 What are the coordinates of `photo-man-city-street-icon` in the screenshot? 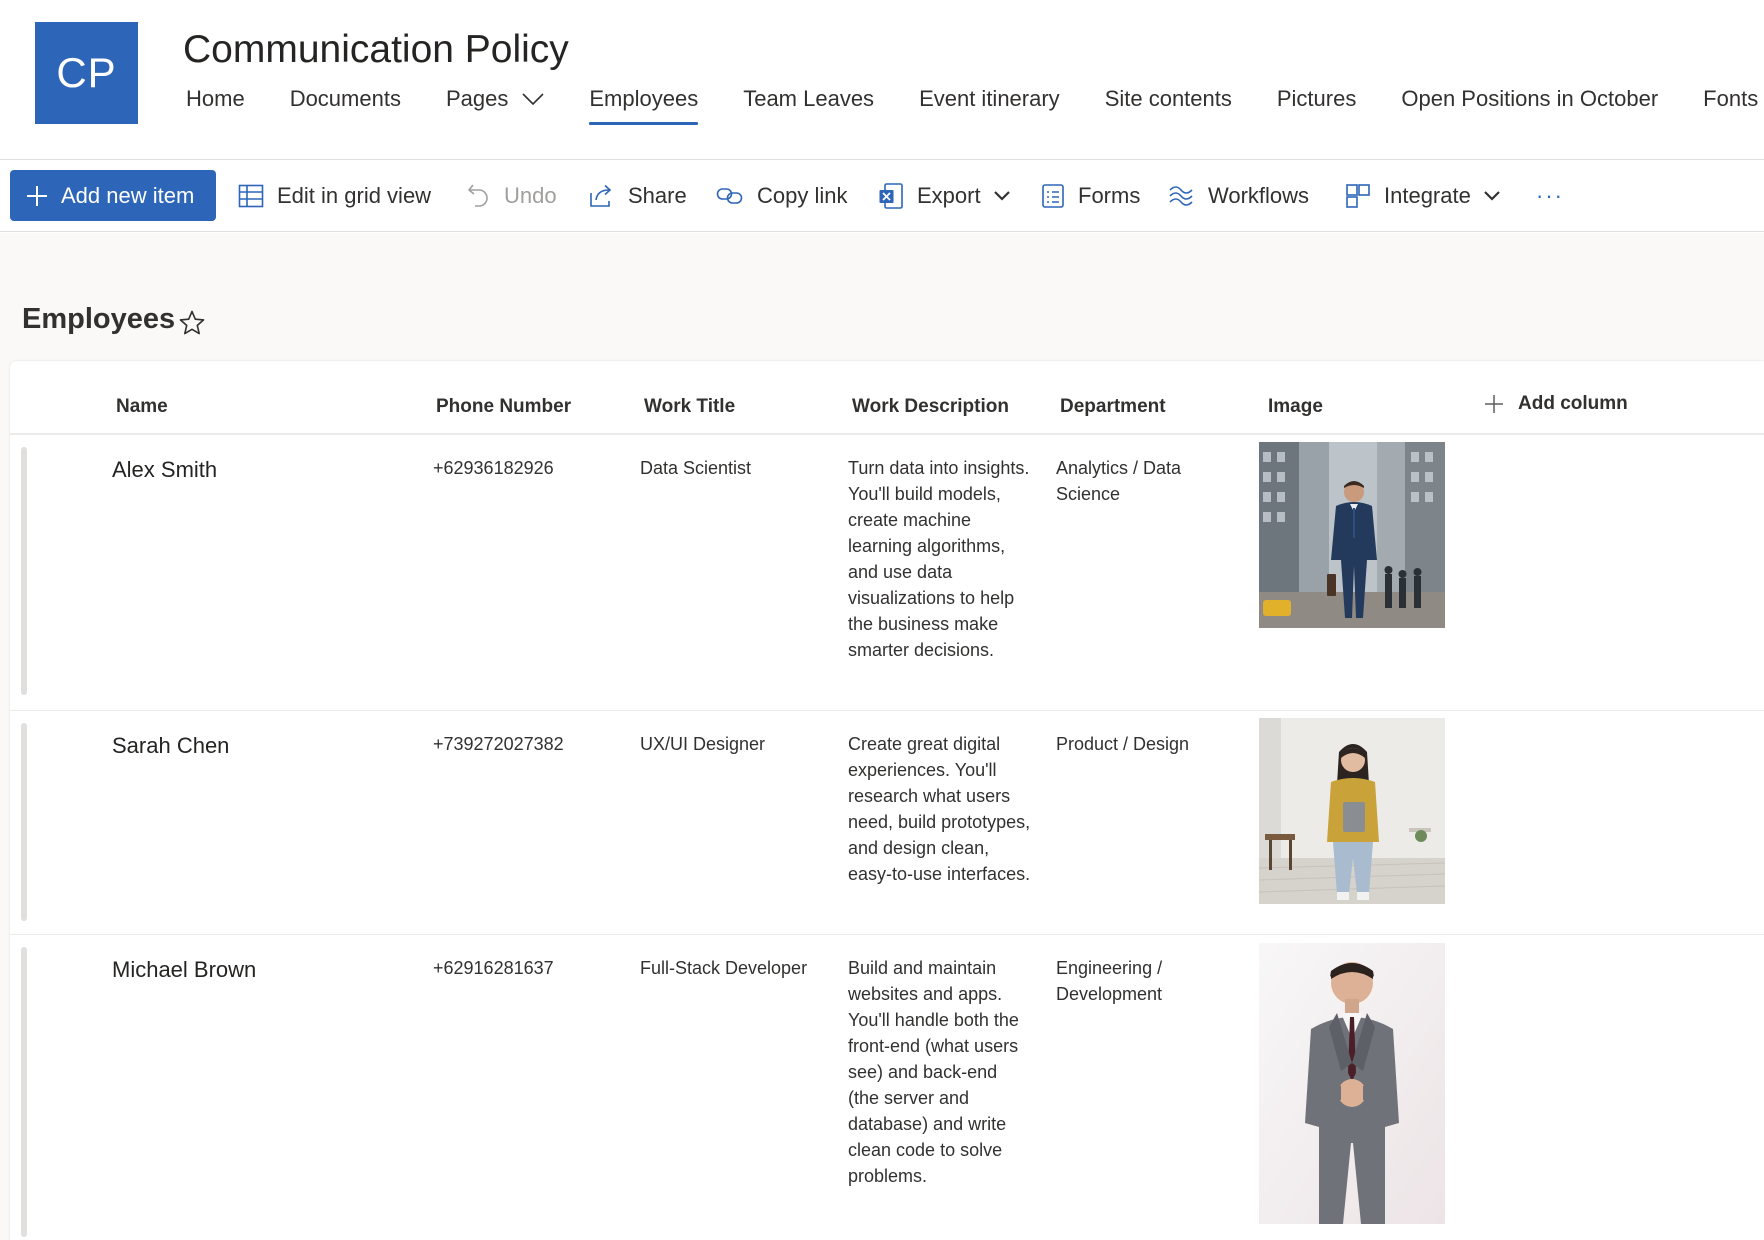 It's located at (1352, 535).